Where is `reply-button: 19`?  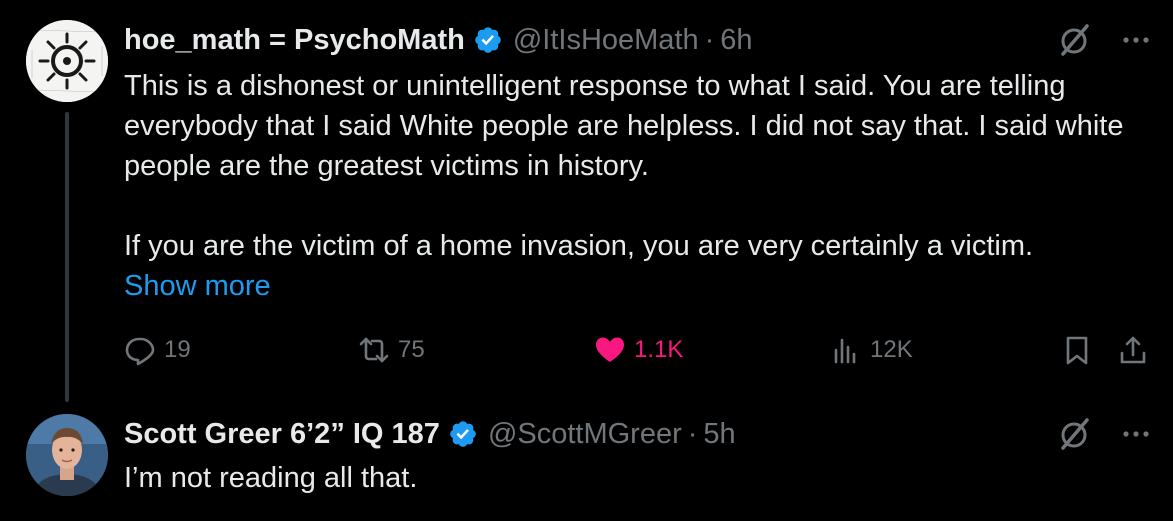 reply-button: 19 is located at coordinates (157, 350).